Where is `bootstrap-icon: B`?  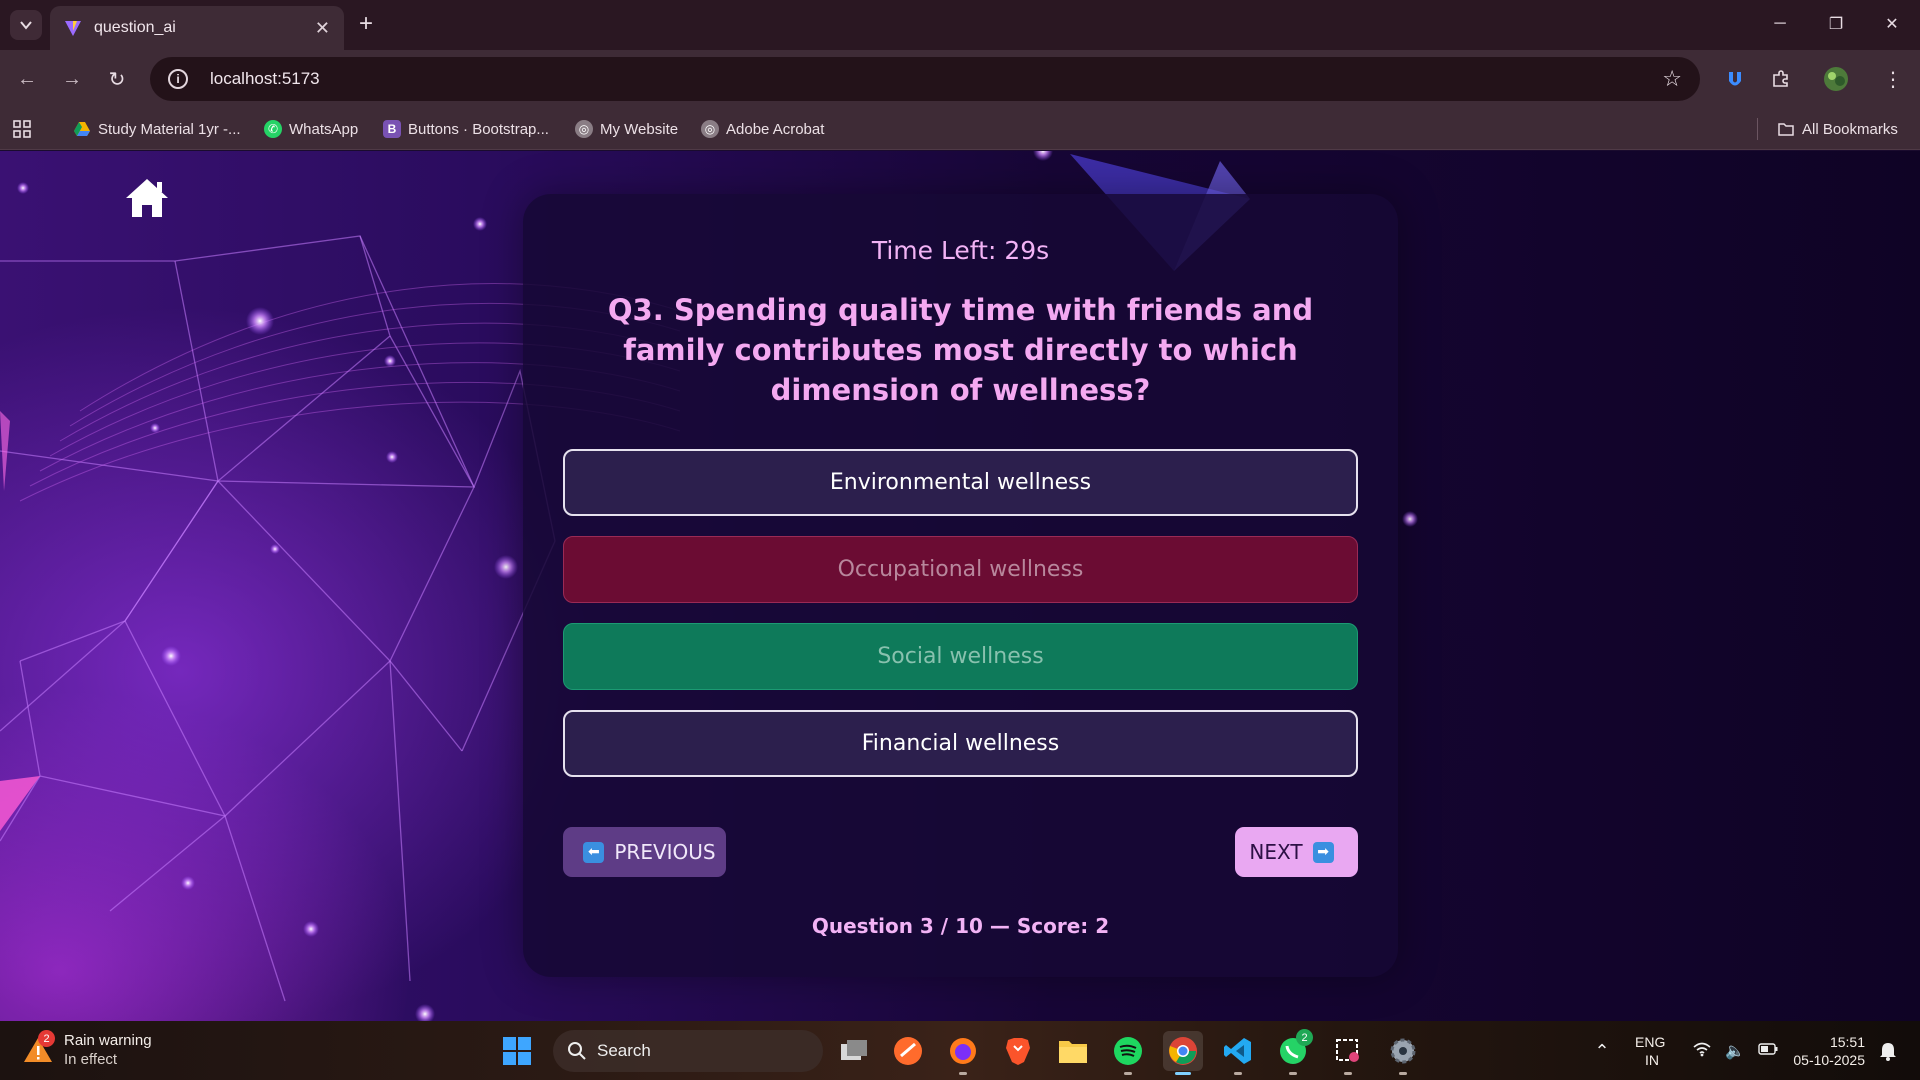
bootstrap-icon: B is located at coordinates (392, 129).